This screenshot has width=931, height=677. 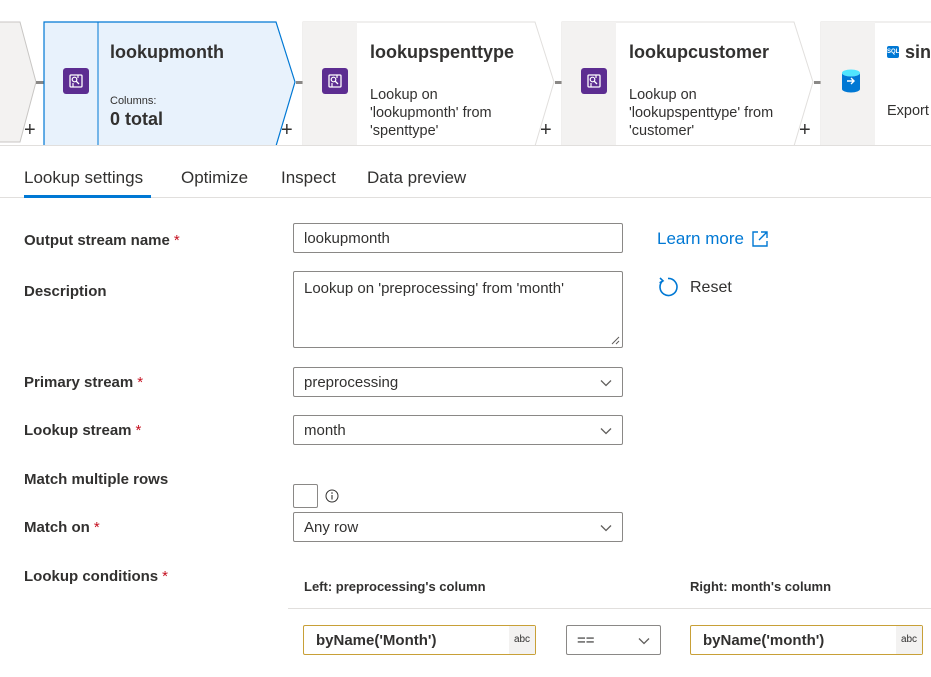 I want to click on lookup-stream-value: month, so click(x=325, y=430).